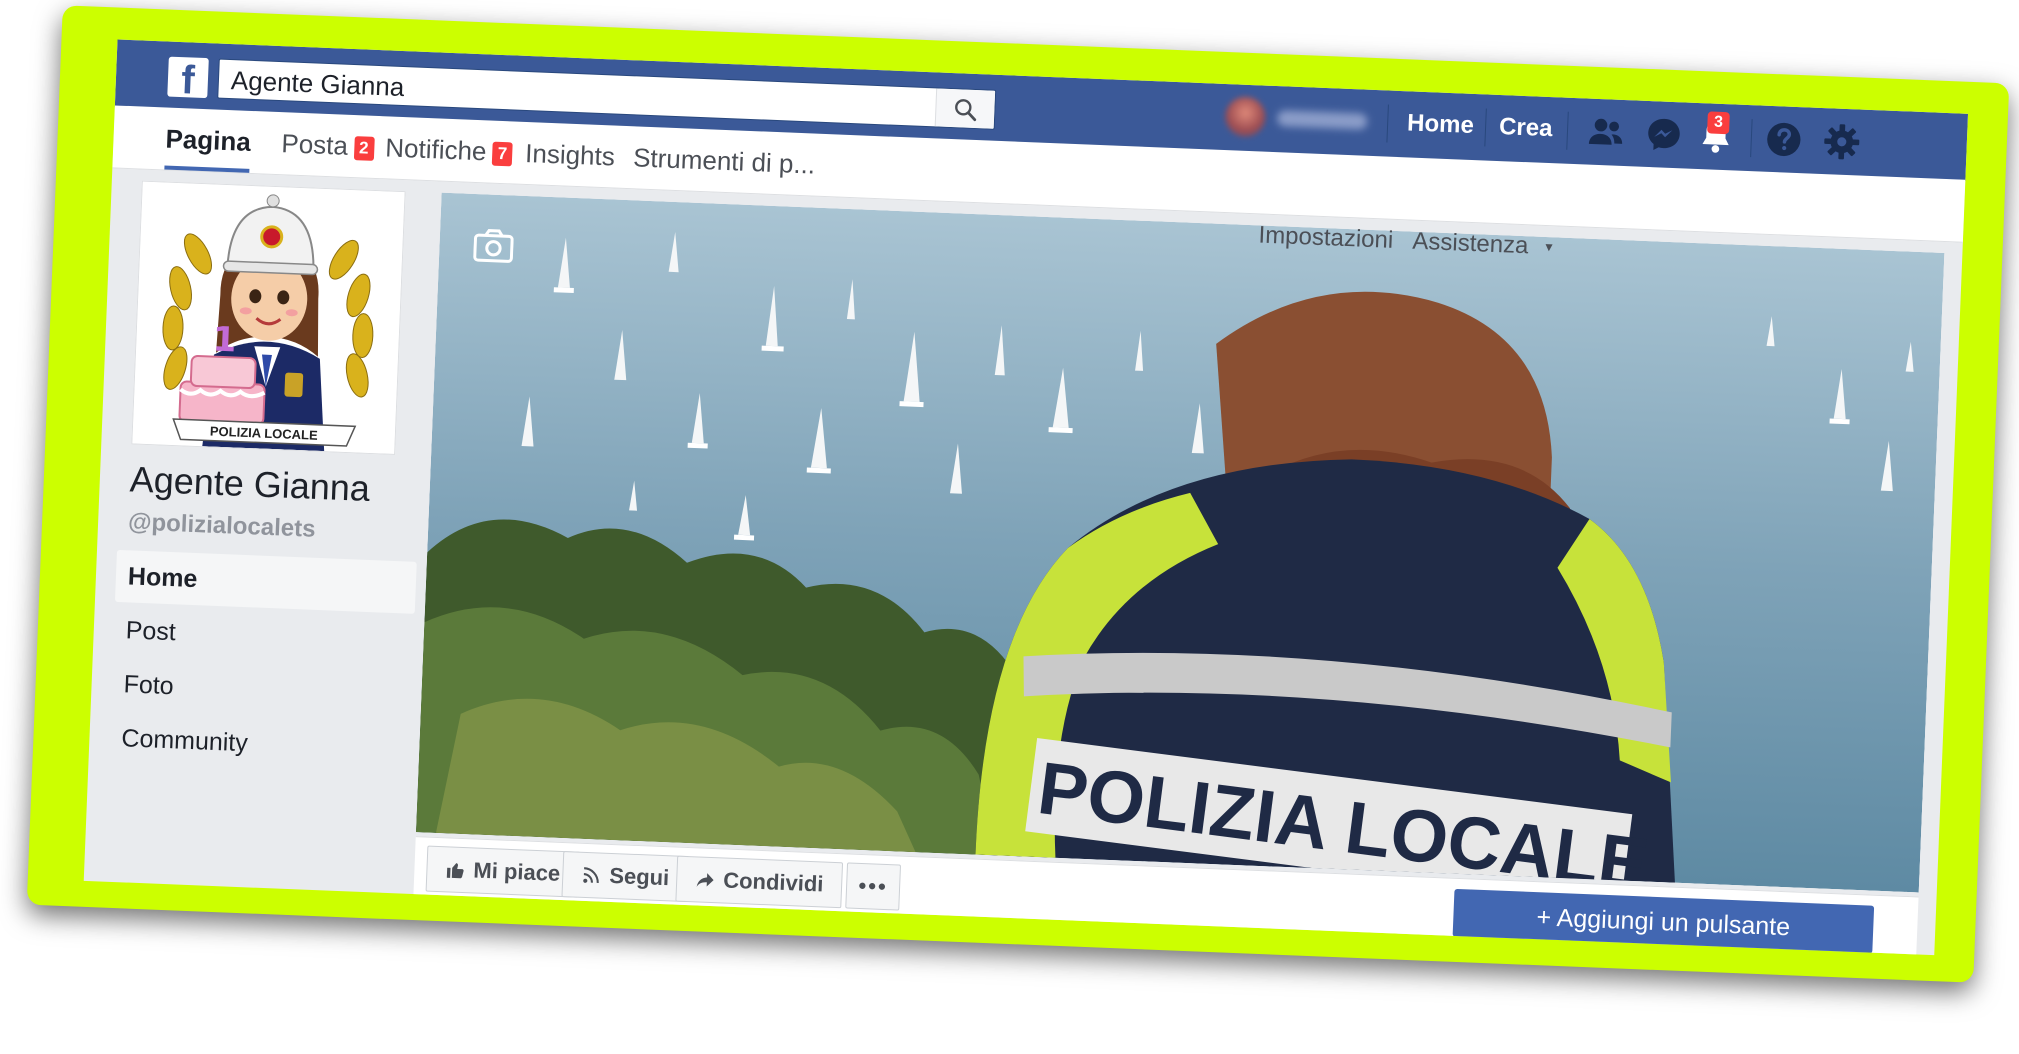 The image size is (2019, 1054). Describe the element at coordinates (516, 871) in the screenshot. I see `like-label: Mi piace` at that location.